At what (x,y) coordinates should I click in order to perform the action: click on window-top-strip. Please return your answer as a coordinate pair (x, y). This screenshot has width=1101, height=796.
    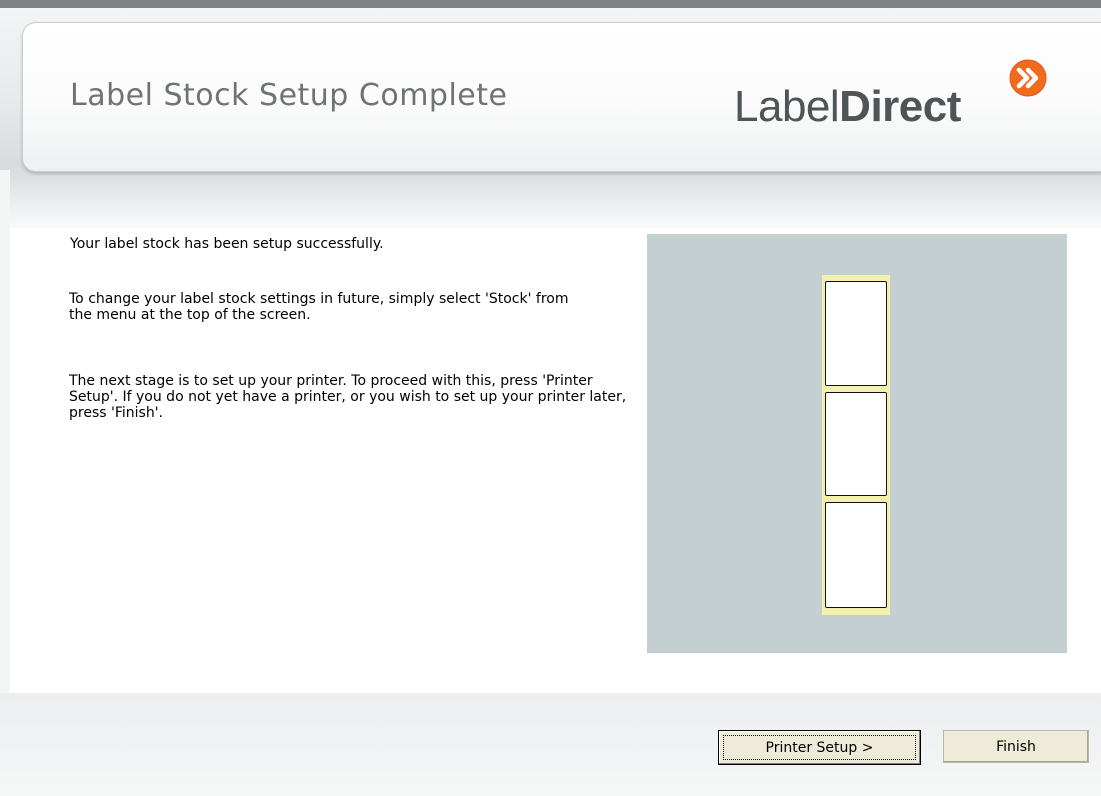
    Looking at the image, I should click on (550, 4).